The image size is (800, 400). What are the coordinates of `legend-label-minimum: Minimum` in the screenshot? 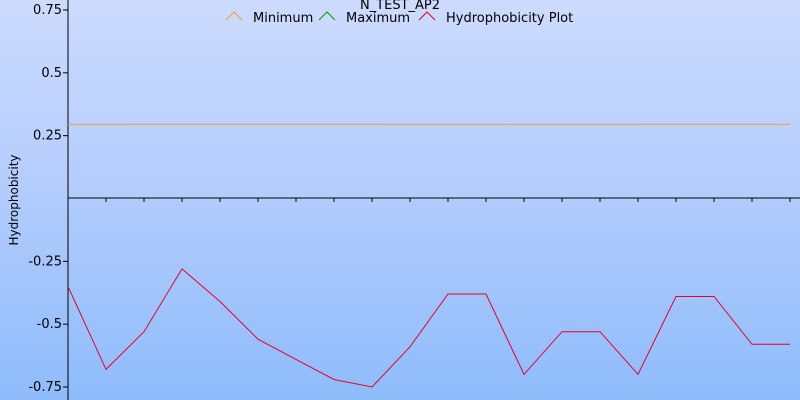 It's located at (283, 18).